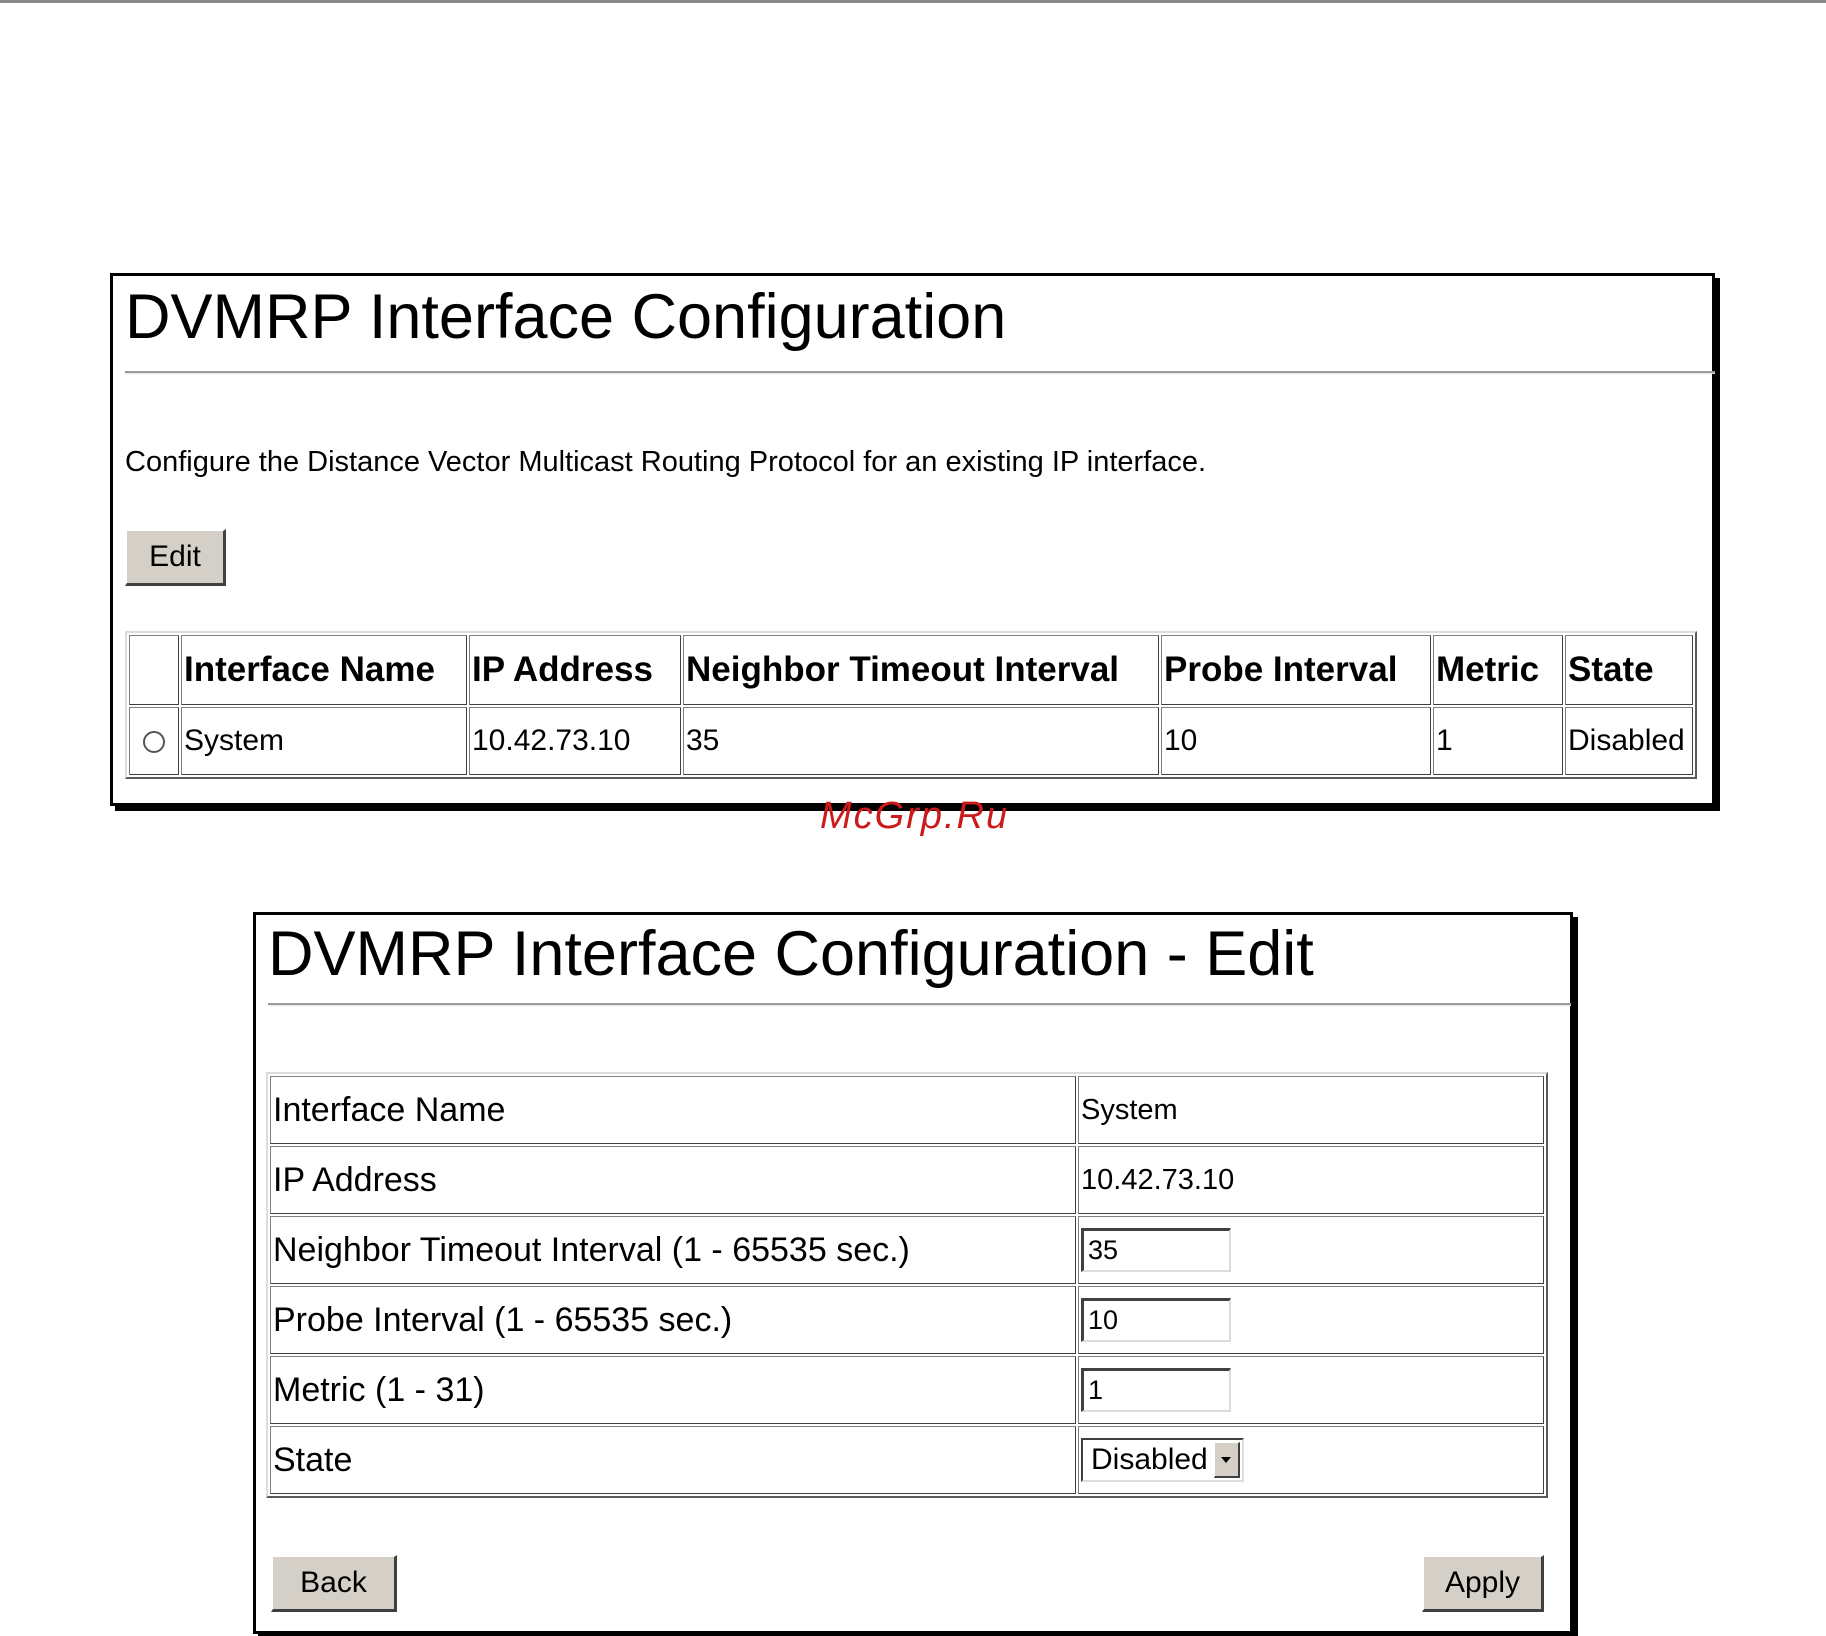  Describe the element at coordinates (324, 670) in the screenshot. I see `column-header-interface-name: Interface Name` at that location.